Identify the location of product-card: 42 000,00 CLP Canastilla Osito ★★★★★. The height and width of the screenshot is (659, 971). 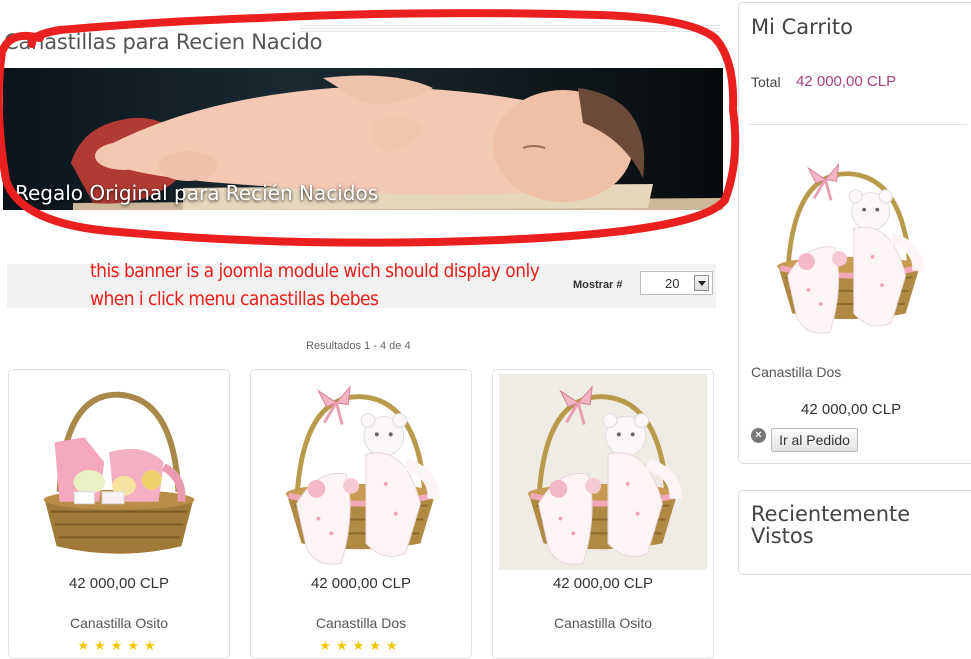
(119, 514).